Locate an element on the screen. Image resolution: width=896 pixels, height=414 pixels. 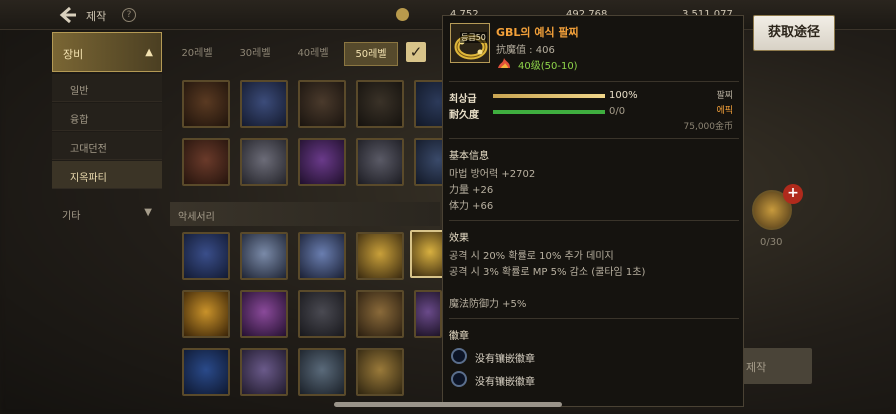
quality-value: 100% is located at coordinates (623, 95).